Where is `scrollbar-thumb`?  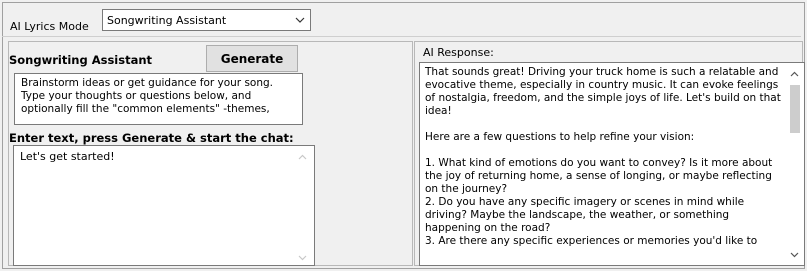
scrollbar-thumb is located at coordinates (795, 109).